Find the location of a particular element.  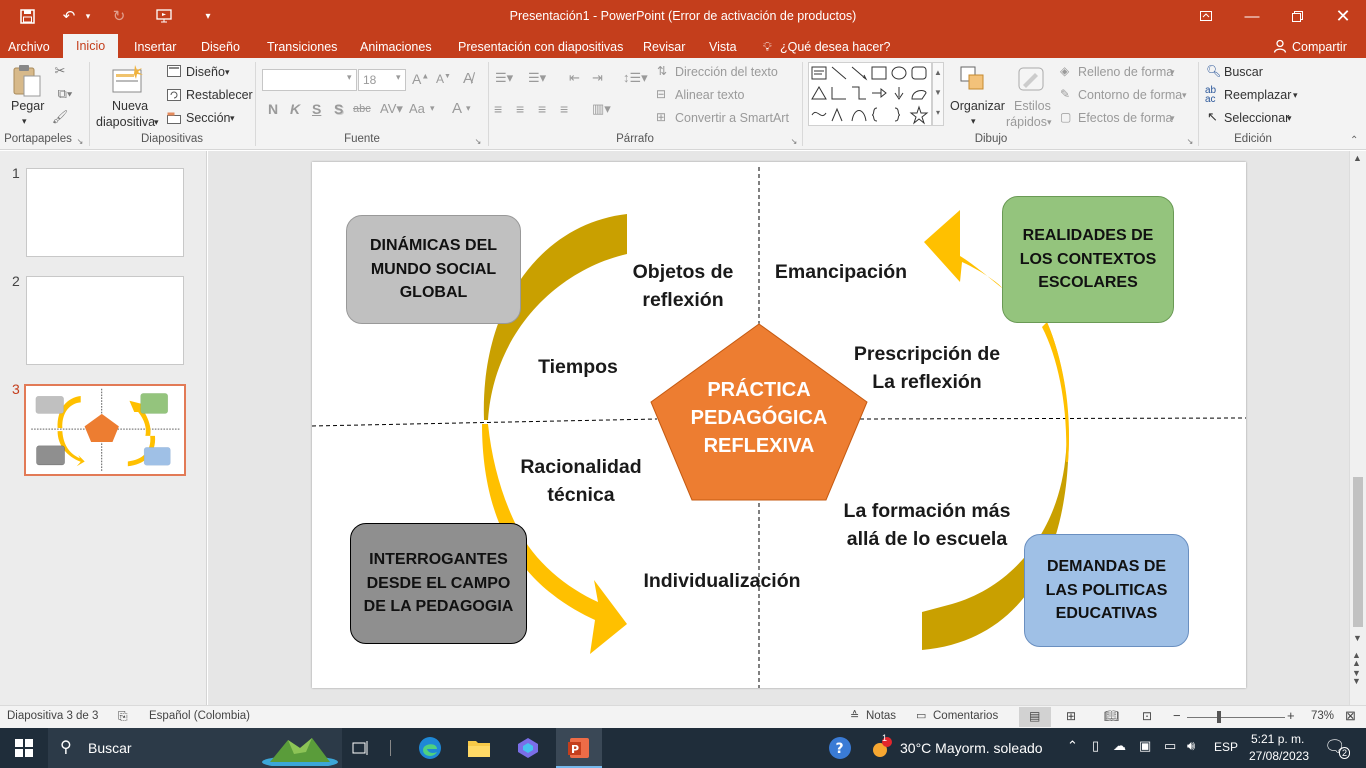

box-demandas-politicas: DEMANDAS DE LAS POLITICAS EDUCATIVAS is located at coordinates (1106, 590).